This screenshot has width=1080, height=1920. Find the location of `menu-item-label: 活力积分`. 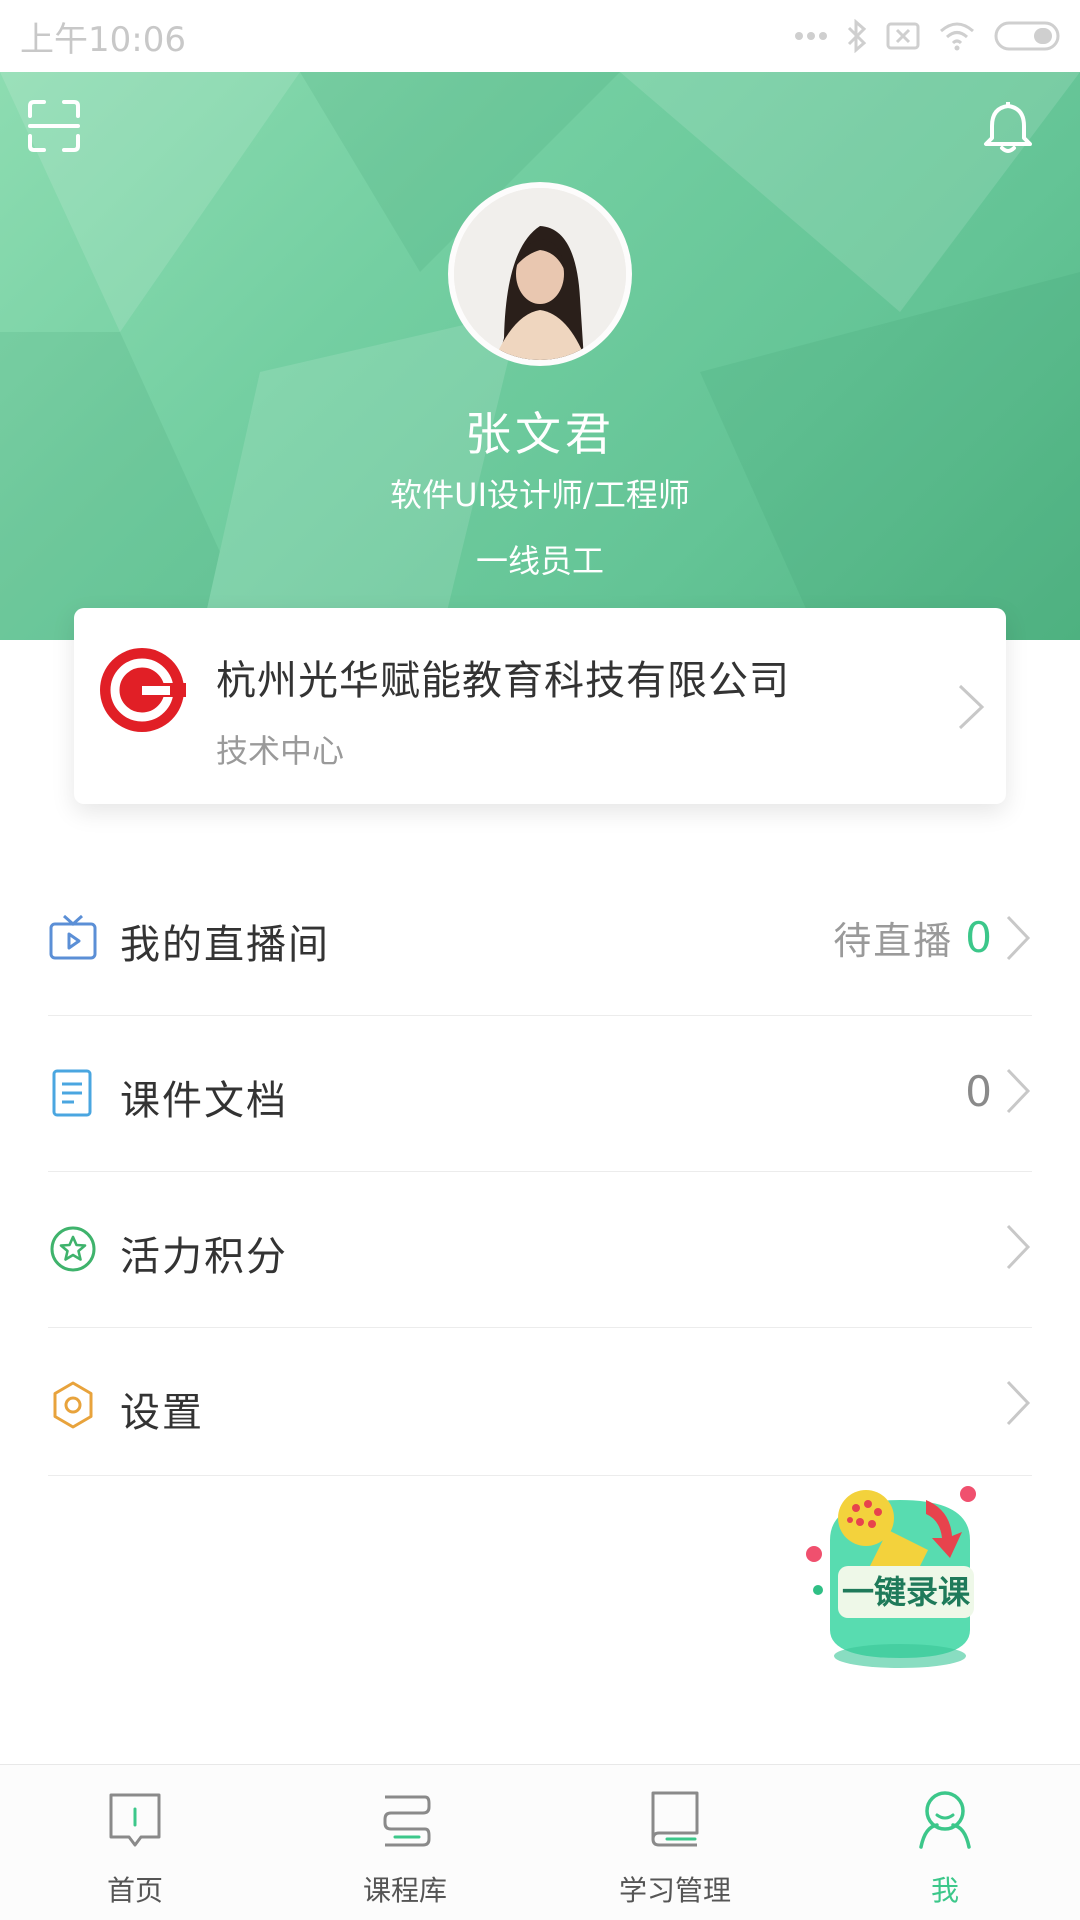

menu-item-label: 活力积分 is located at coordinates (204, 1257).